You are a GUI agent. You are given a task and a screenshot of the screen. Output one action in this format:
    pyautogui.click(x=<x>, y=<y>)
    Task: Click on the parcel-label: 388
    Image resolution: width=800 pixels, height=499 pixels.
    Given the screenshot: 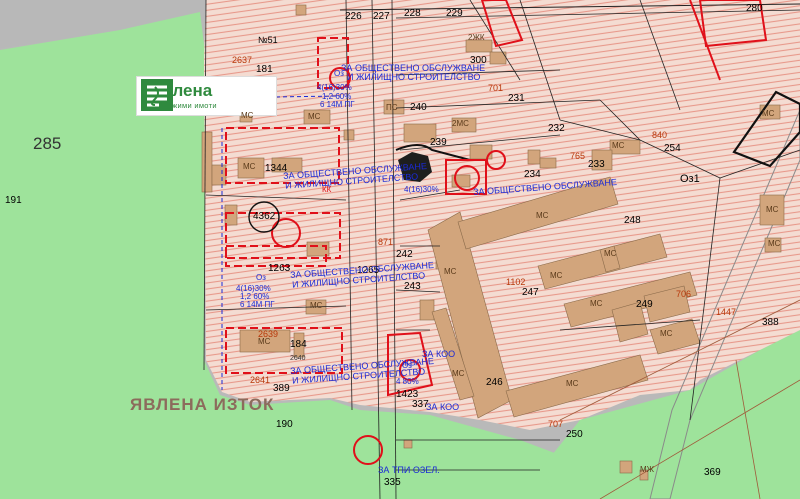 What is the action you would take?
    pyautogui.click(x=770, y=322)
    